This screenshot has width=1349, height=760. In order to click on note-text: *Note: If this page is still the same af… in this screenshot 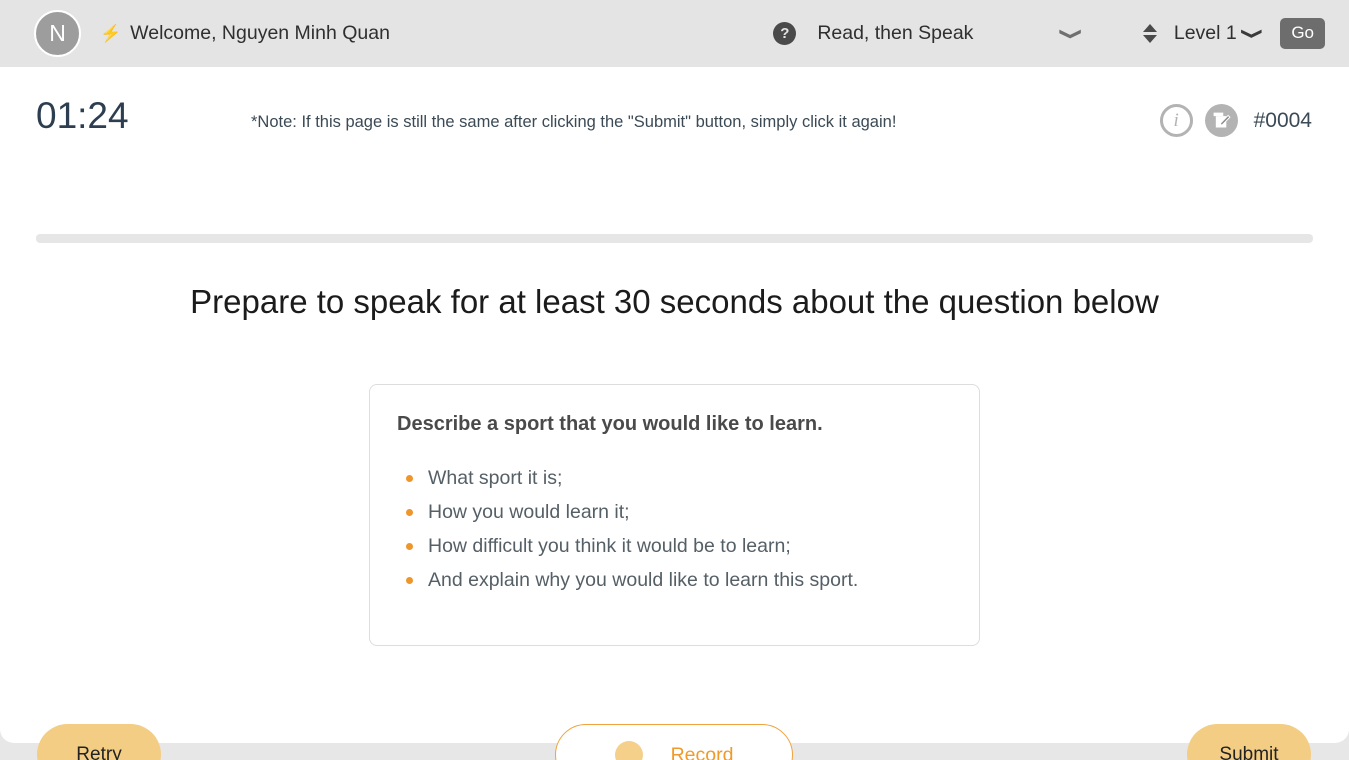, I will do `click(574, 122)`.